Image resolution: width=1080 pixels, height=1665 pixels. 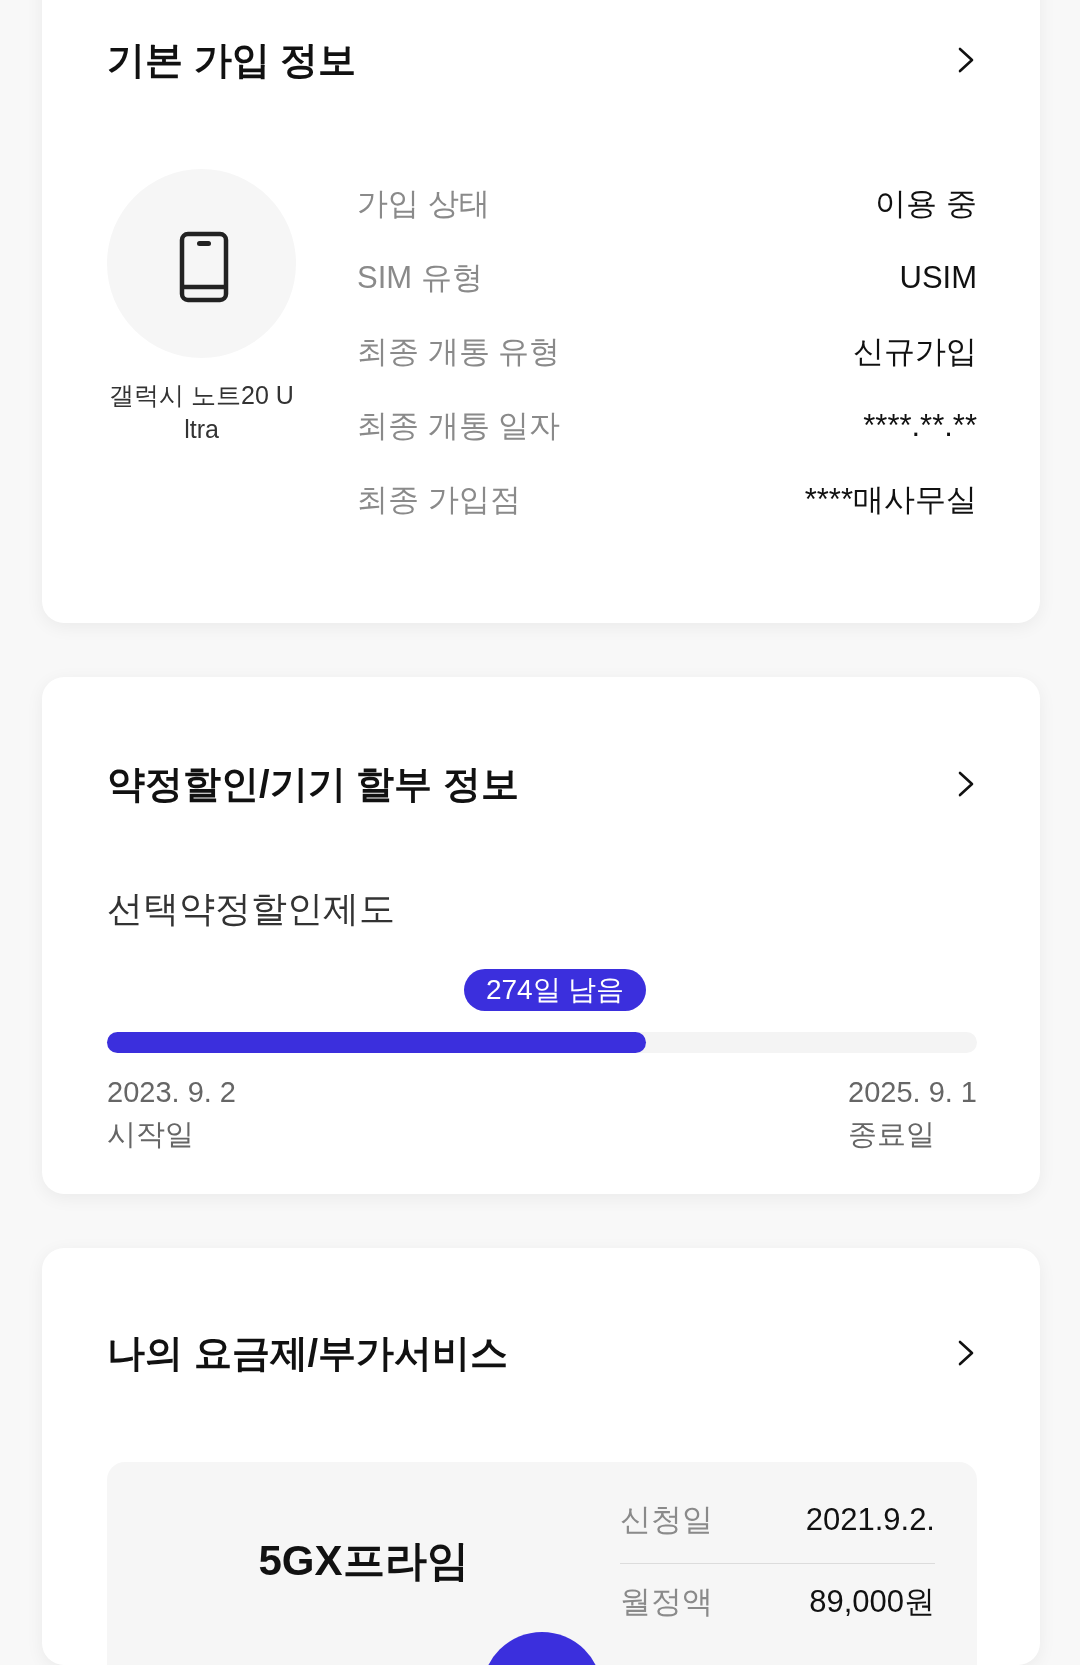 I want to click on remaining-days-badge: 274일 남음, so click(x=555, y=990).